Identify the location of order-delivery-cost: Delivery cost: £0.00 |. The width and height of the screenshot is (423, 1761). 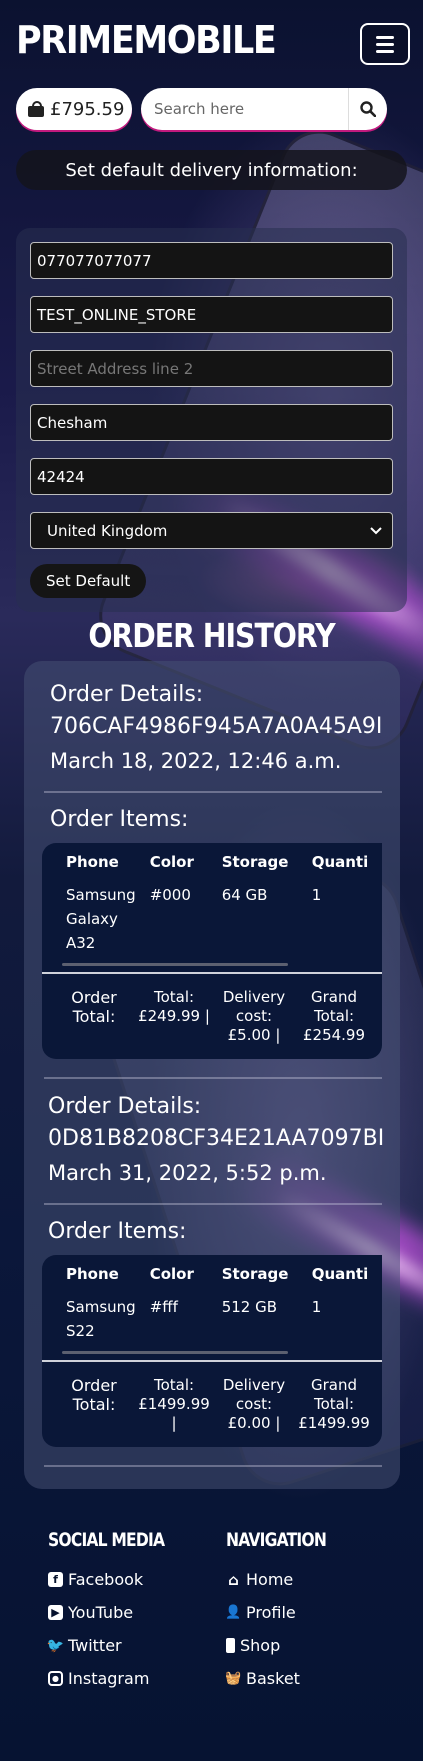
(254, 1404).